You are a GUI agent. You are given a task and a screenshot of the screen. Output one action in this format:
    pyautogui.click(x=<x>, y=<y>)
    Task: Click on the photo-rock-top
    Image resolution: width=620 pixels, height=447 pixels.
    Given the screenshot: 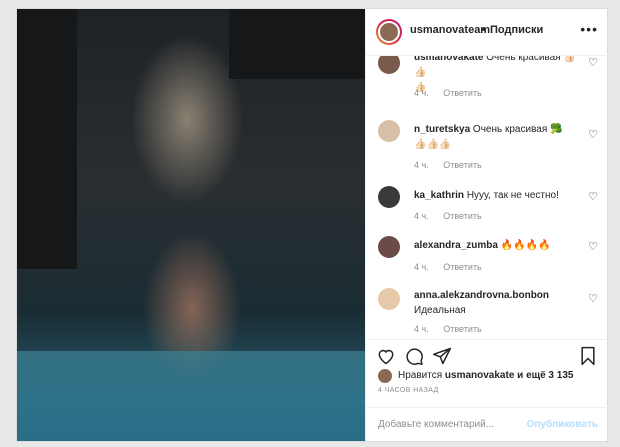 What is the action you would take?
    pyautogui.click(x=297, y=44)
    